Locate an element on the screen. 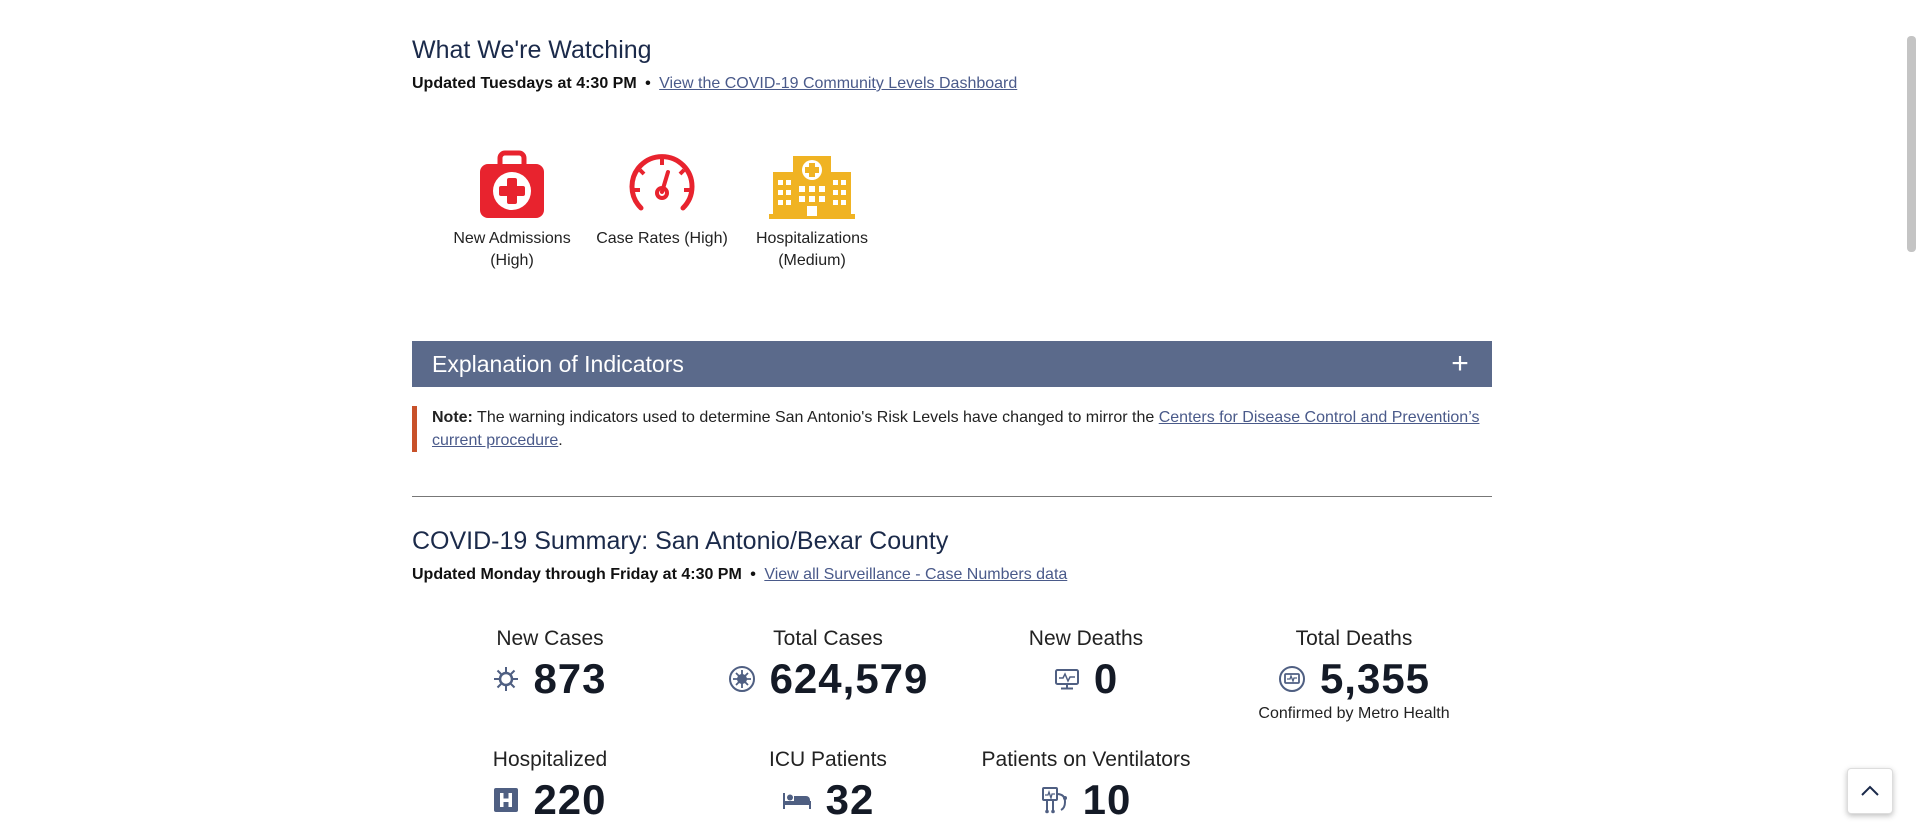 Image resolution: width=1920 pixels, height=835 pixels. stat-new-cases: New Cases 873 is located at coordinates (550, 665).